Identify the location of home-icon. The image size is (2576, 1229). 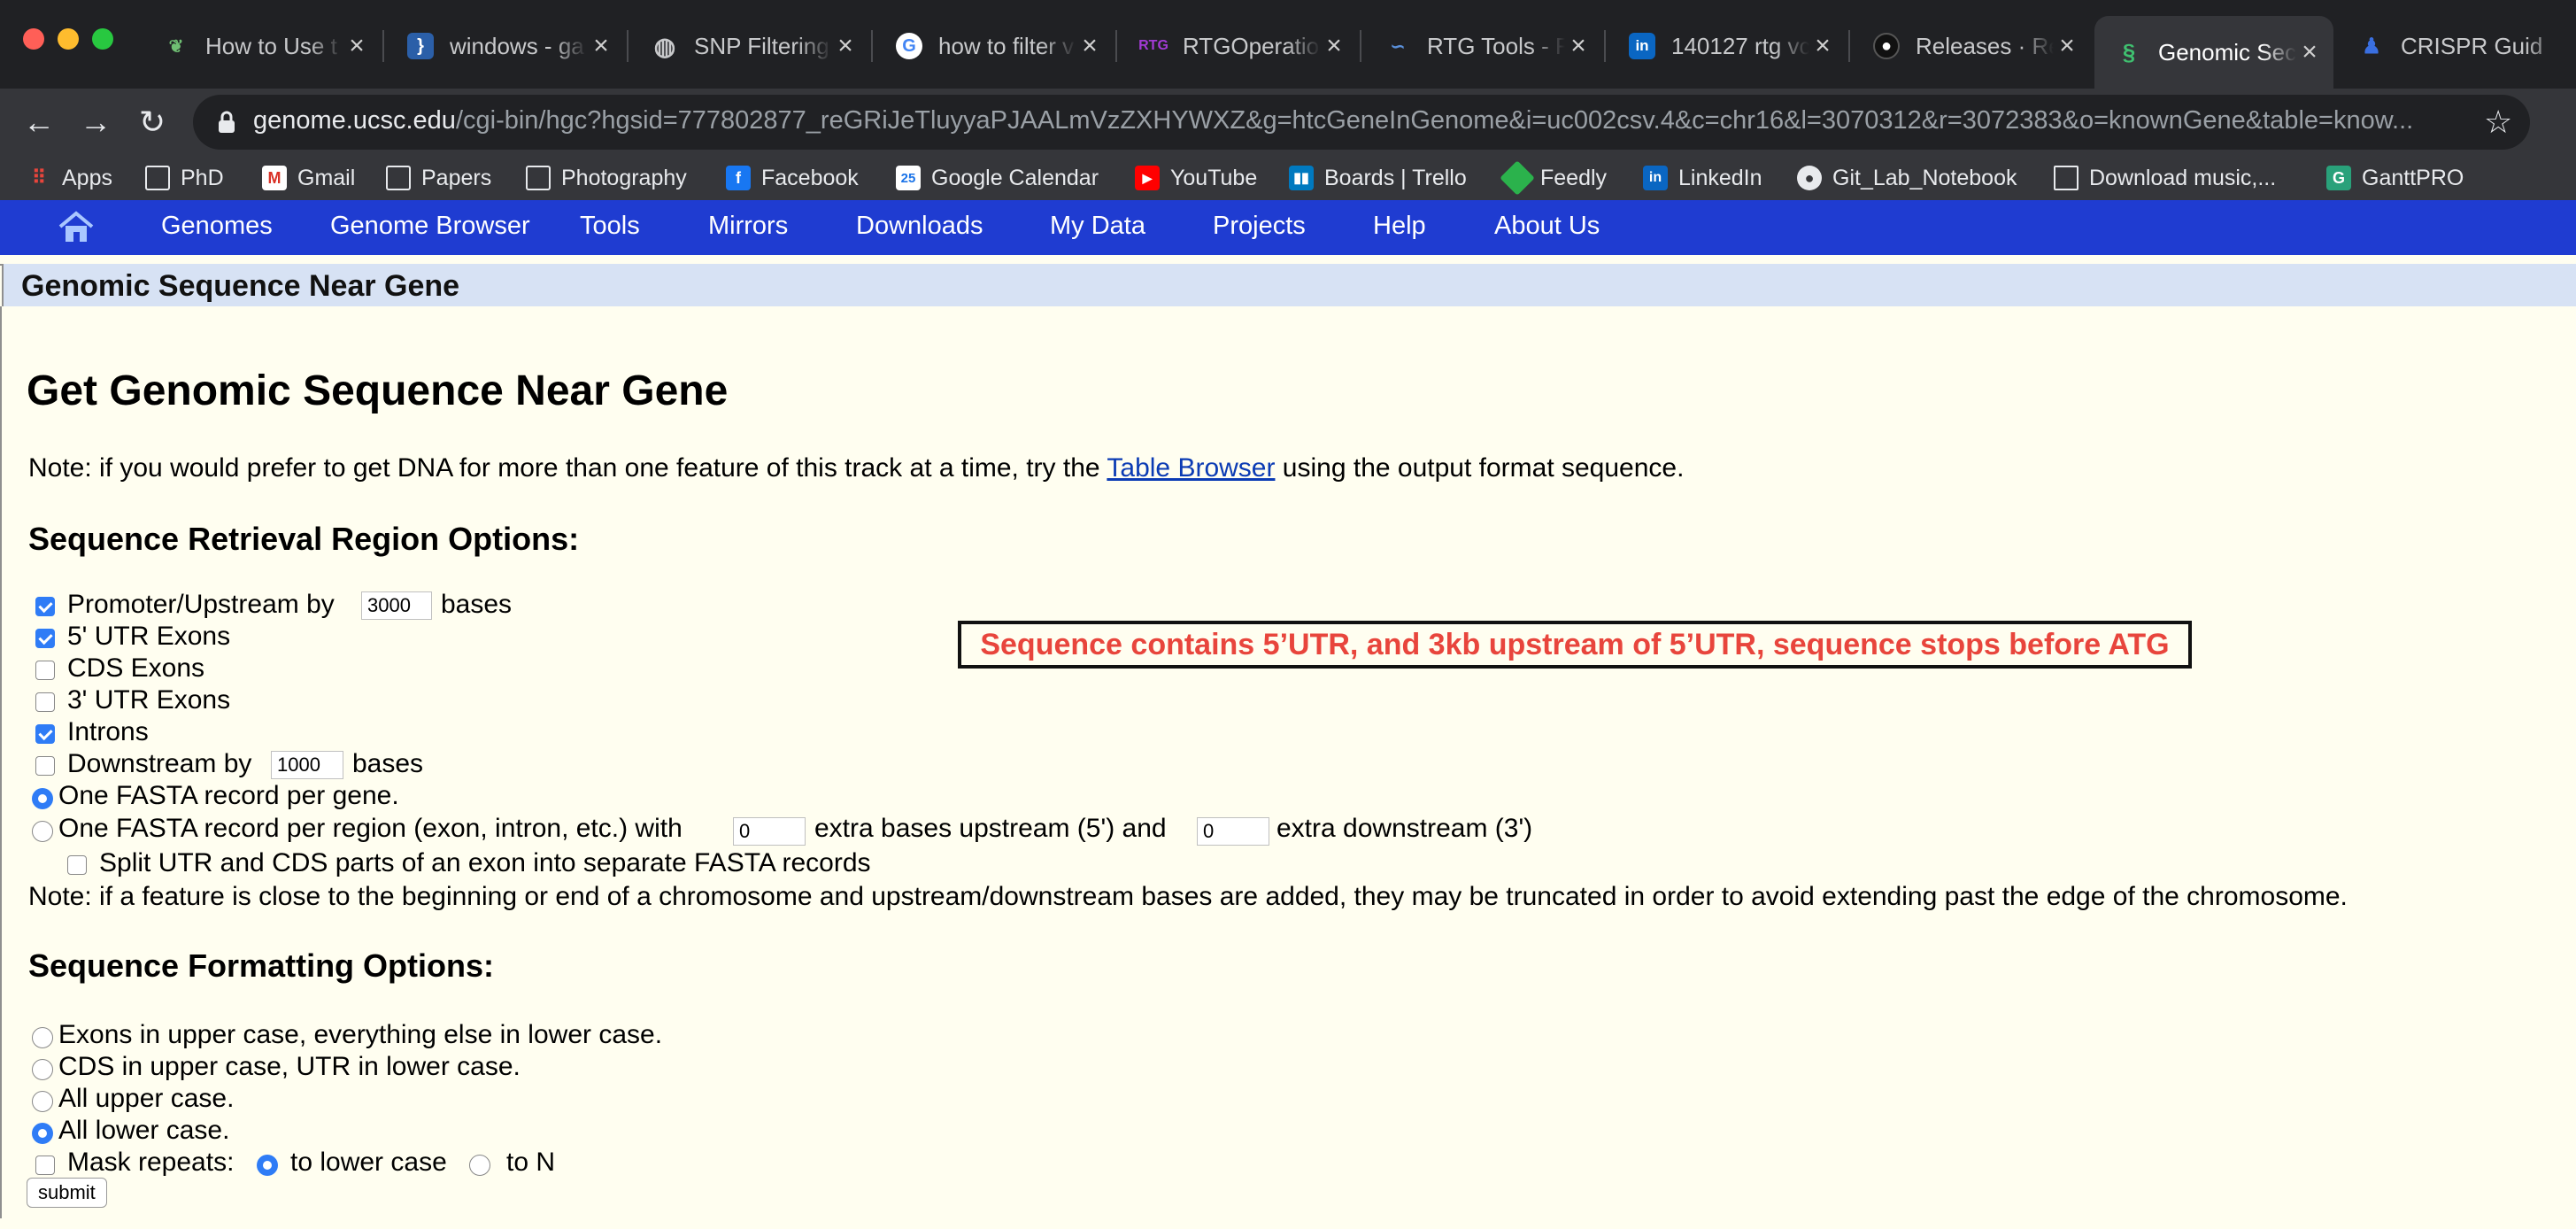
(76, 226).